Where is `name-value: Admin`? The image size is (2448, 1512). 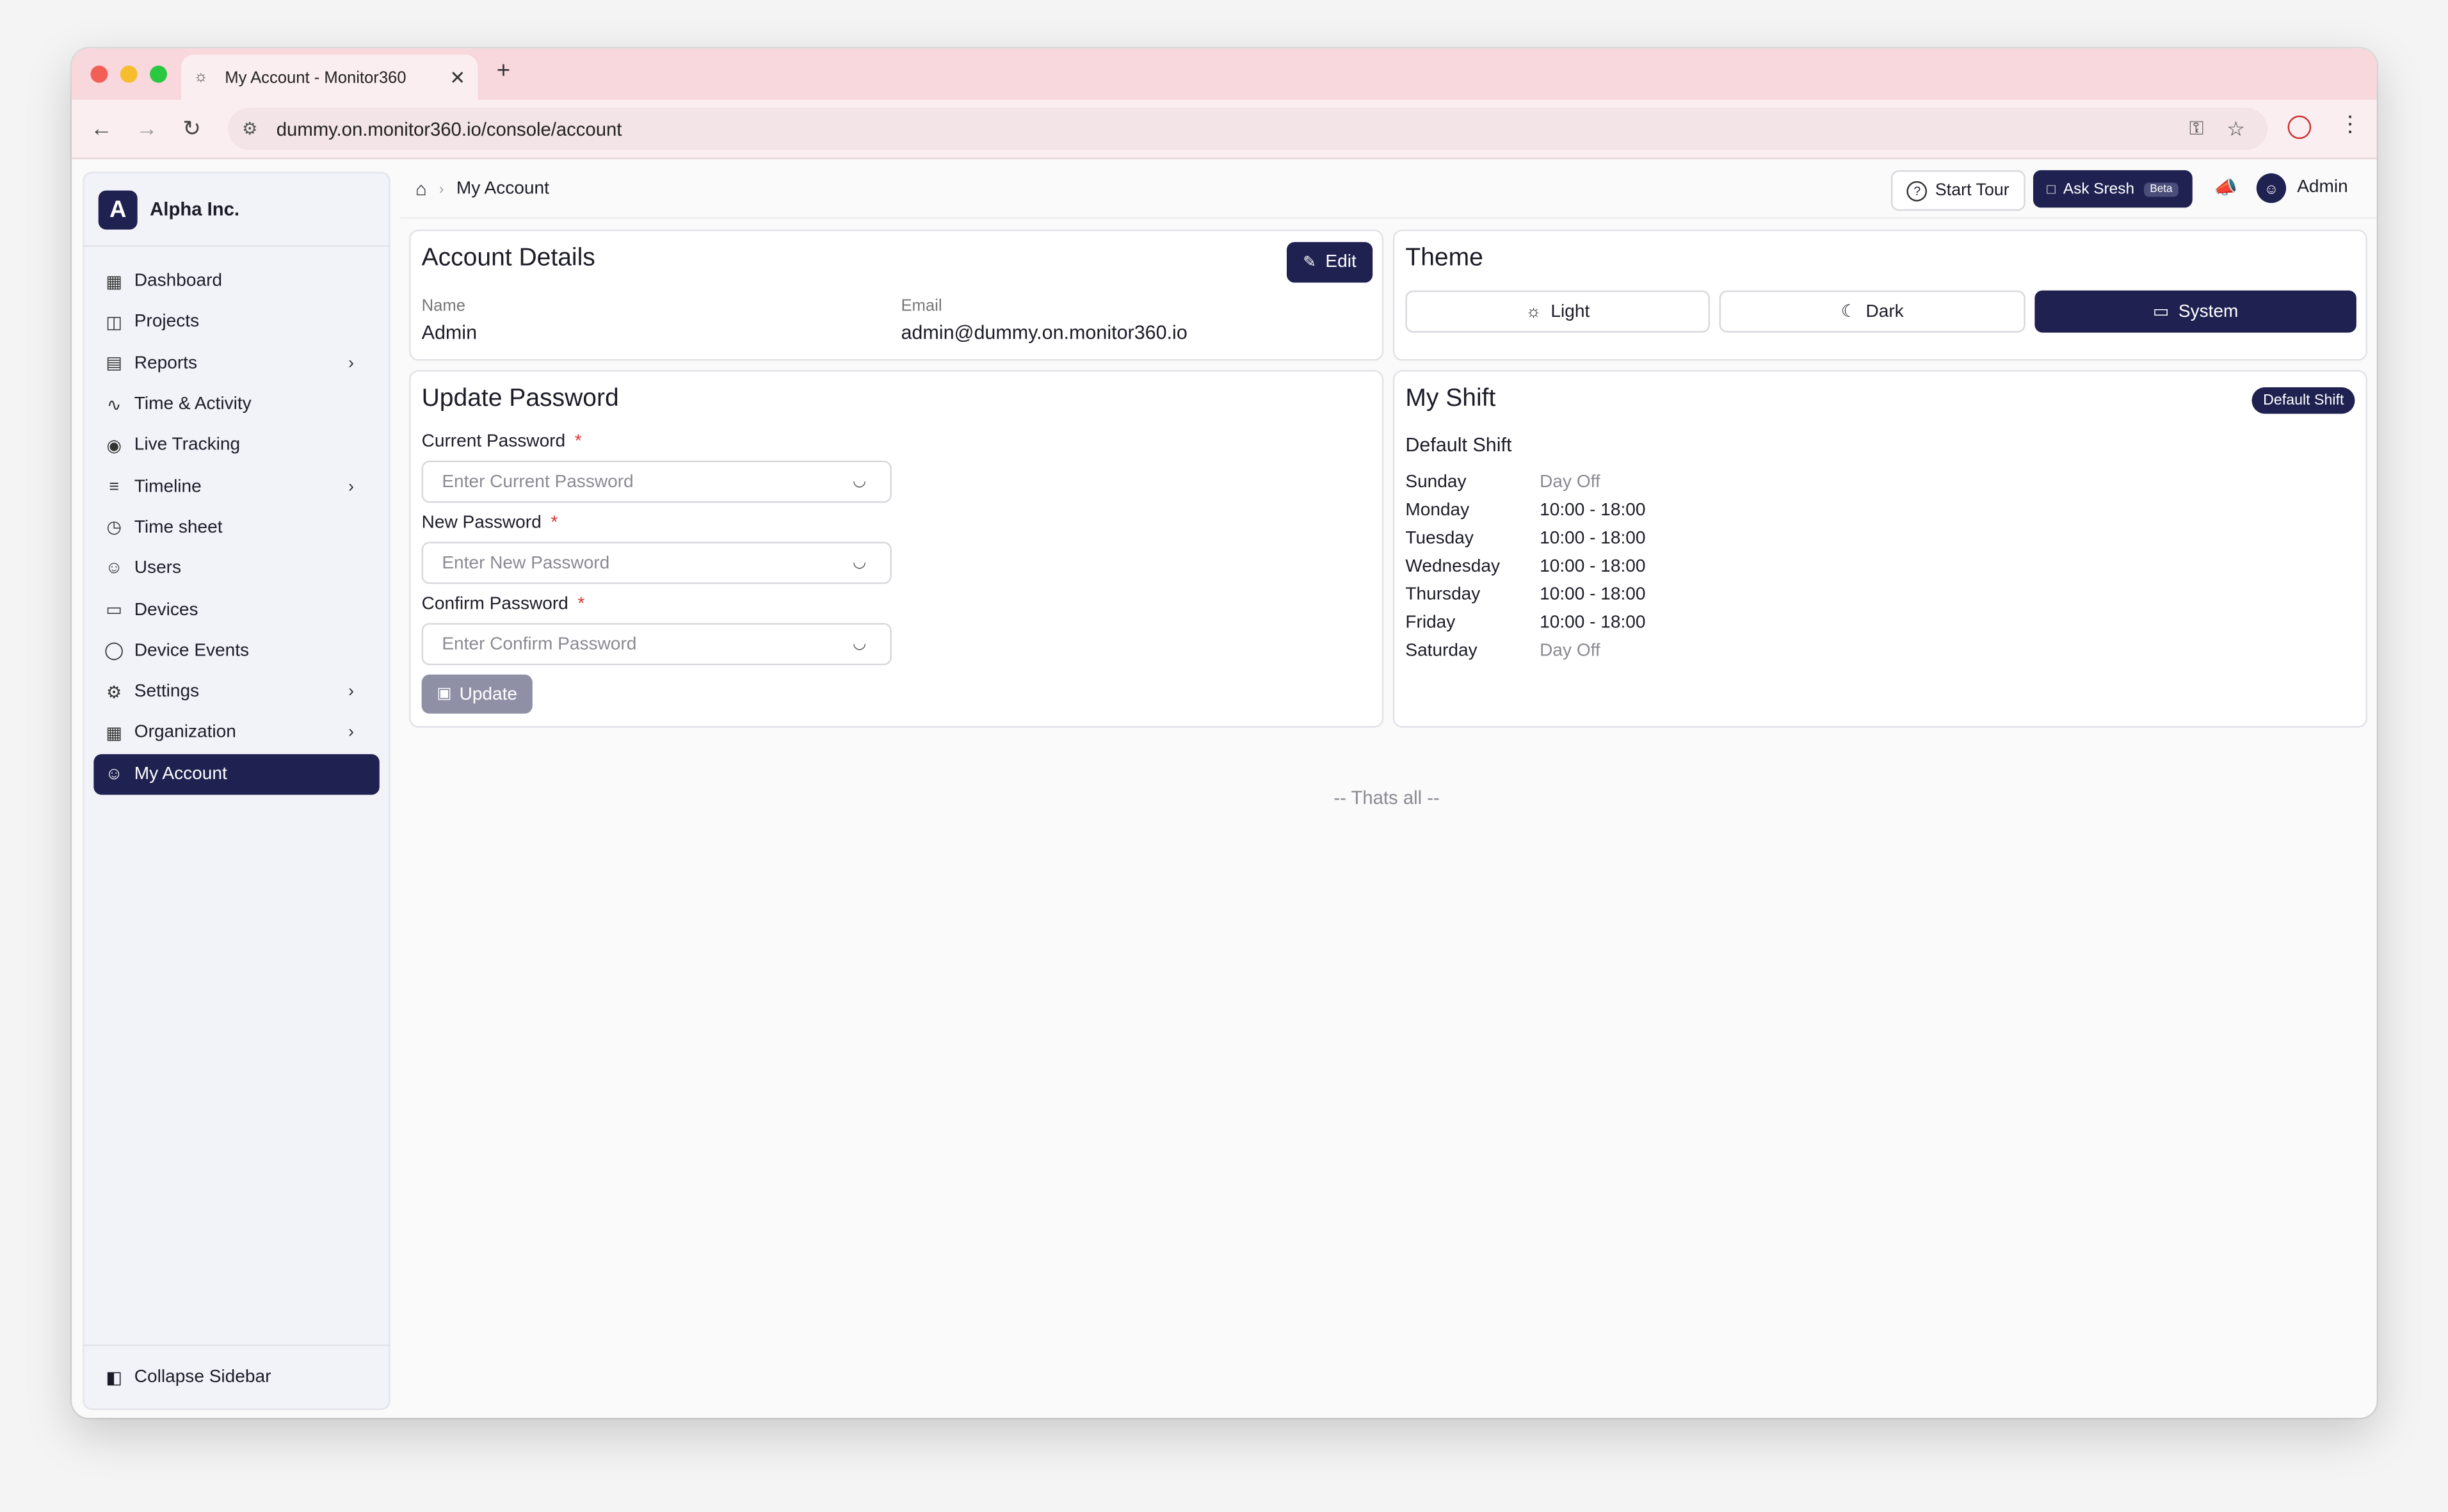 name-value: Admin is located at coordinates (449, 332).